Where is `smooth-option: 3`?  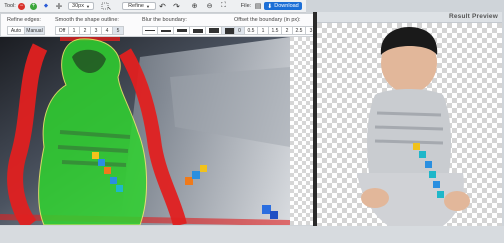
smooth-option: 3 is located at coordinates (96, 30).